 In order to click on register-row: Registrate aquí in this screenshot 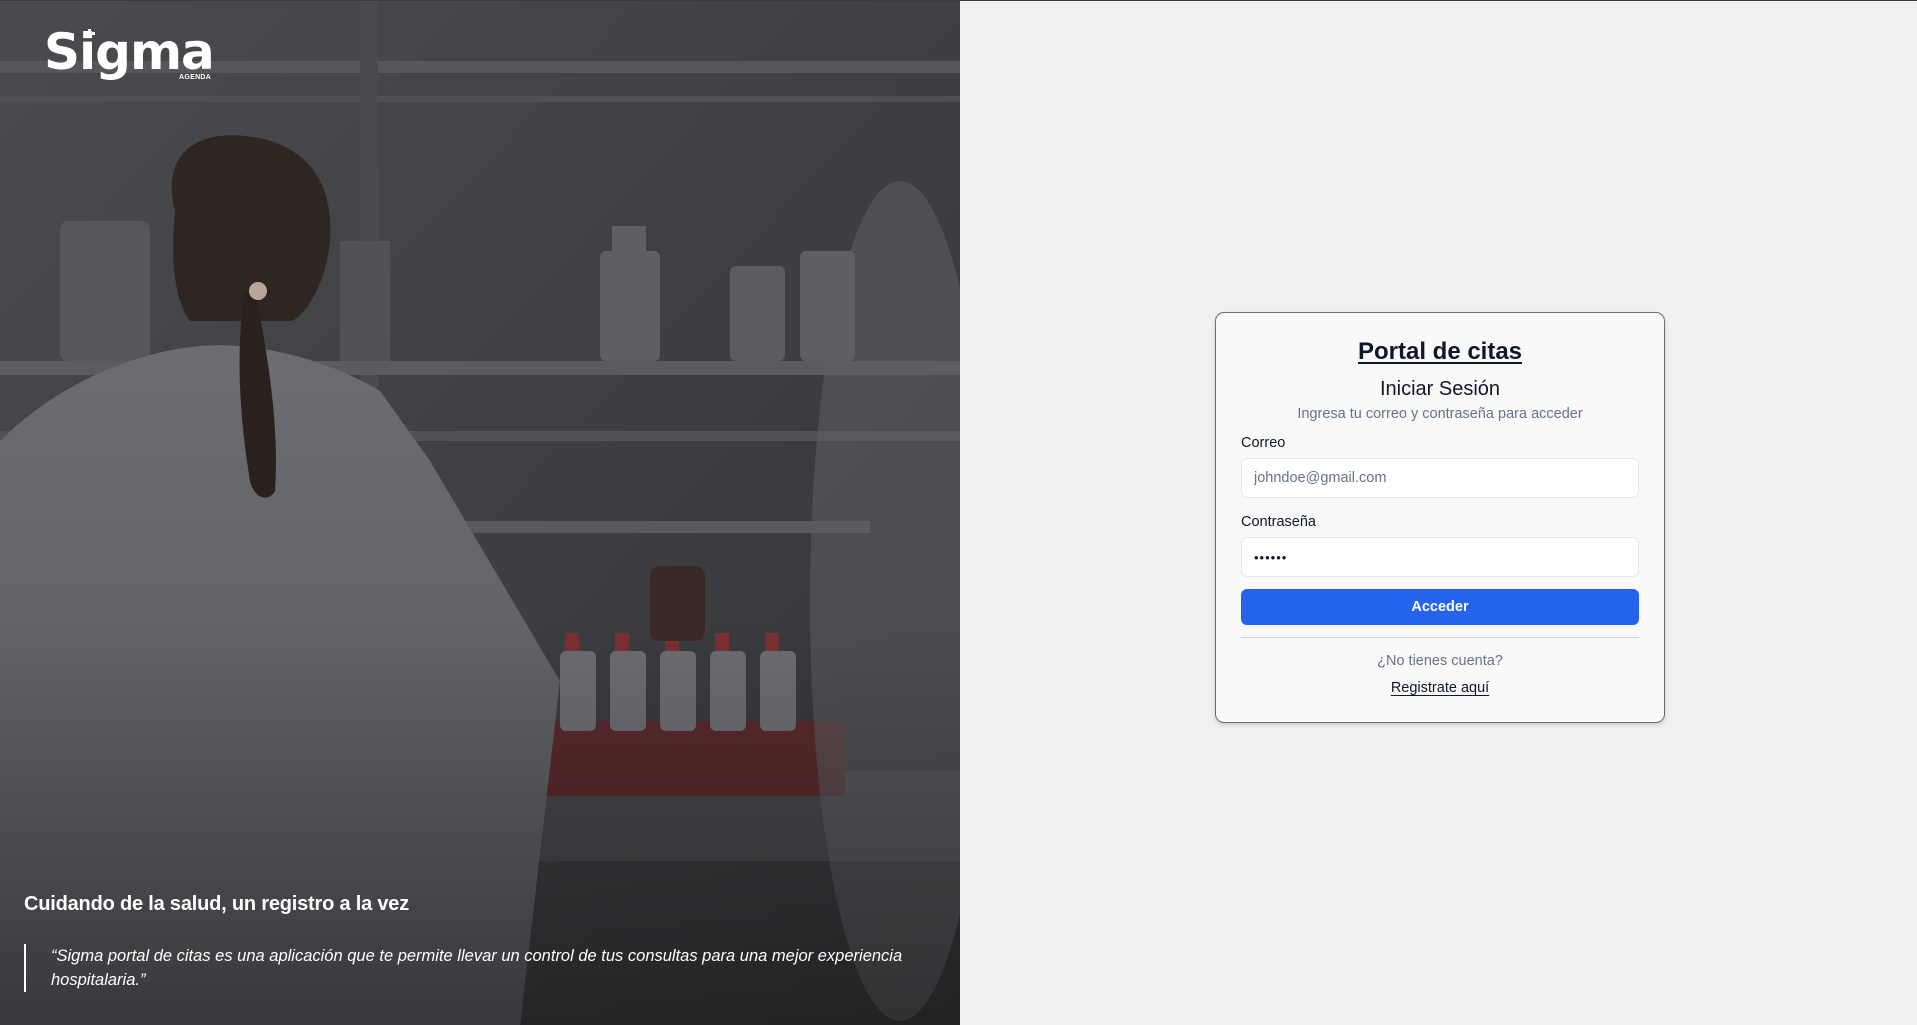, I will do `click(1440, 688)`.